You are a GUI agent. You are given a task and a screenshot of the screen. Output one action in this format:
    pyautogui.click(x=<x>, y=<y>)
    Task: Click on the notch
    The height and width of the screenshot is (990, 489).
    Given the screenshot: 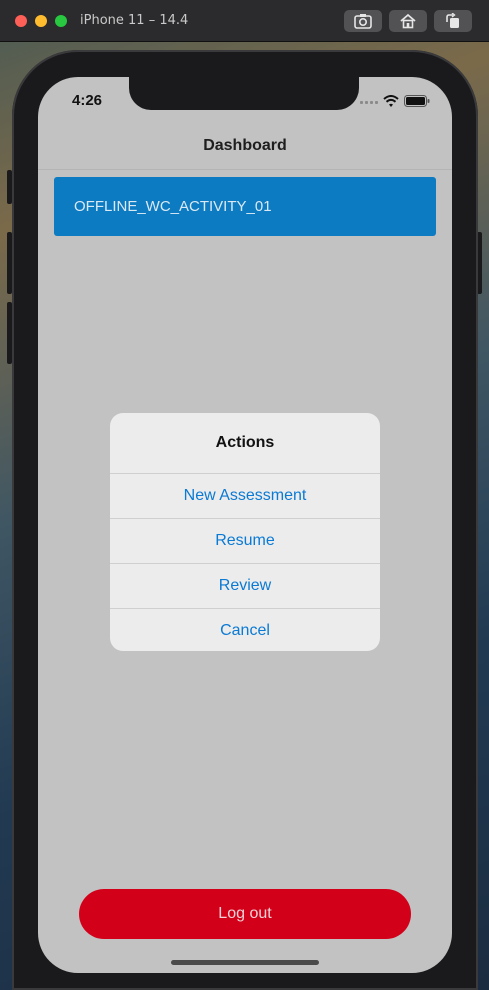 What is the action you would take?
    pyautogui.click(x=244, y=93)
    